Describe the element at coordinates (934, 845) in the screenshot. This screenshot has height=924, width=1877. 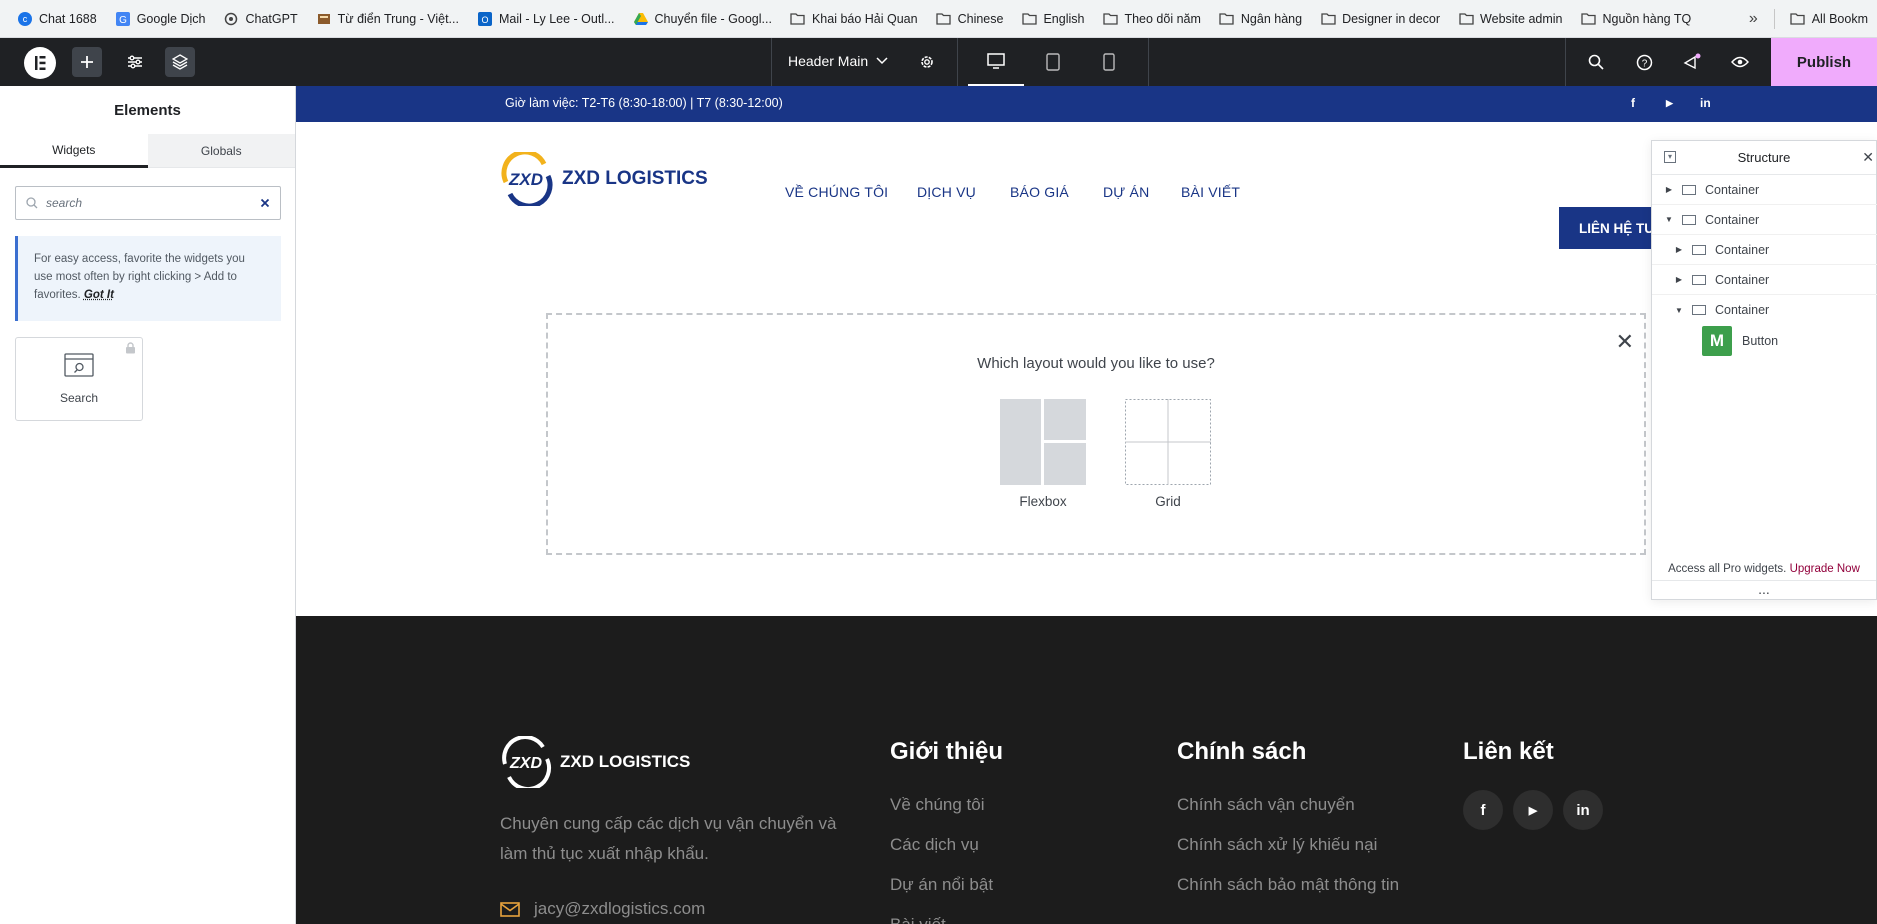
I see `footer-link: Các dịch vụ` at that location.